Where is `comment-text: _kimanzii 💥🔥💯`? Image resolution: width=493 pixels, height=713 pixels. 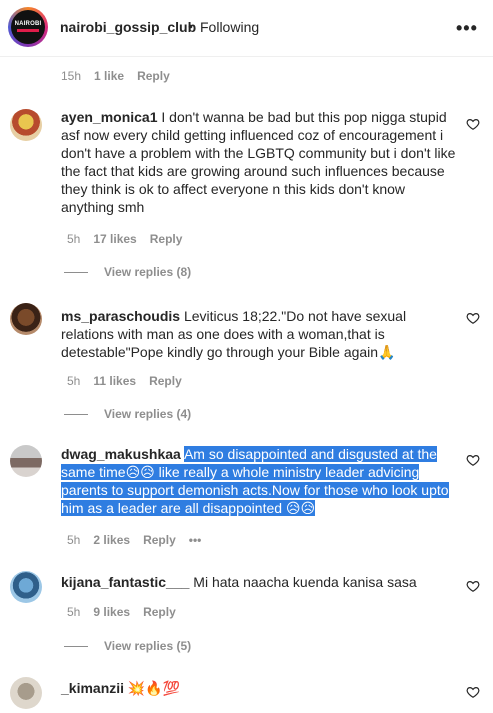
comment-text: _kimanzii 💥🔥💯 is located at coordinates (261, 688).